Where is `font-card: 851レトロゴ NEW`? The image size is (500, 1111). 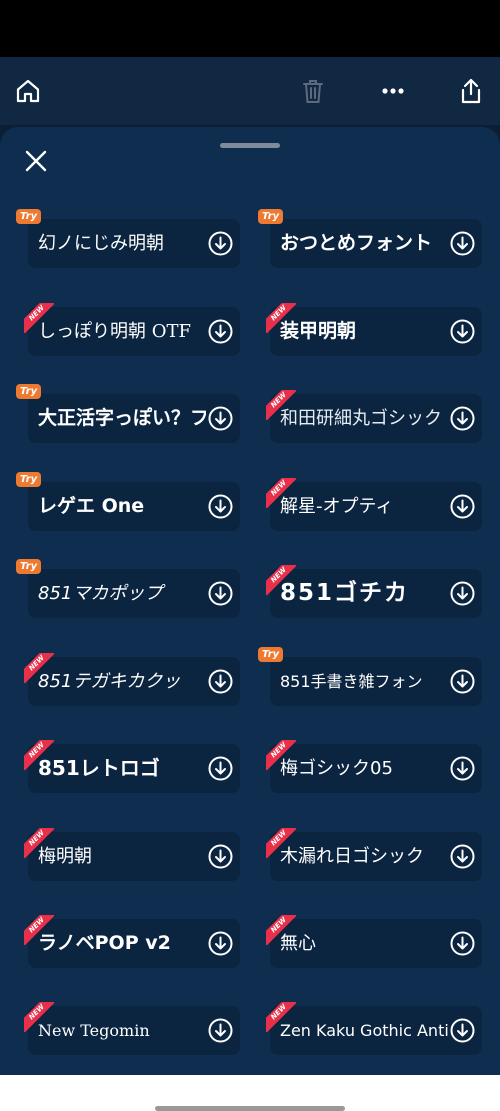 font-card: 851レトロゴ NEW is located at coordinates (132, 766).